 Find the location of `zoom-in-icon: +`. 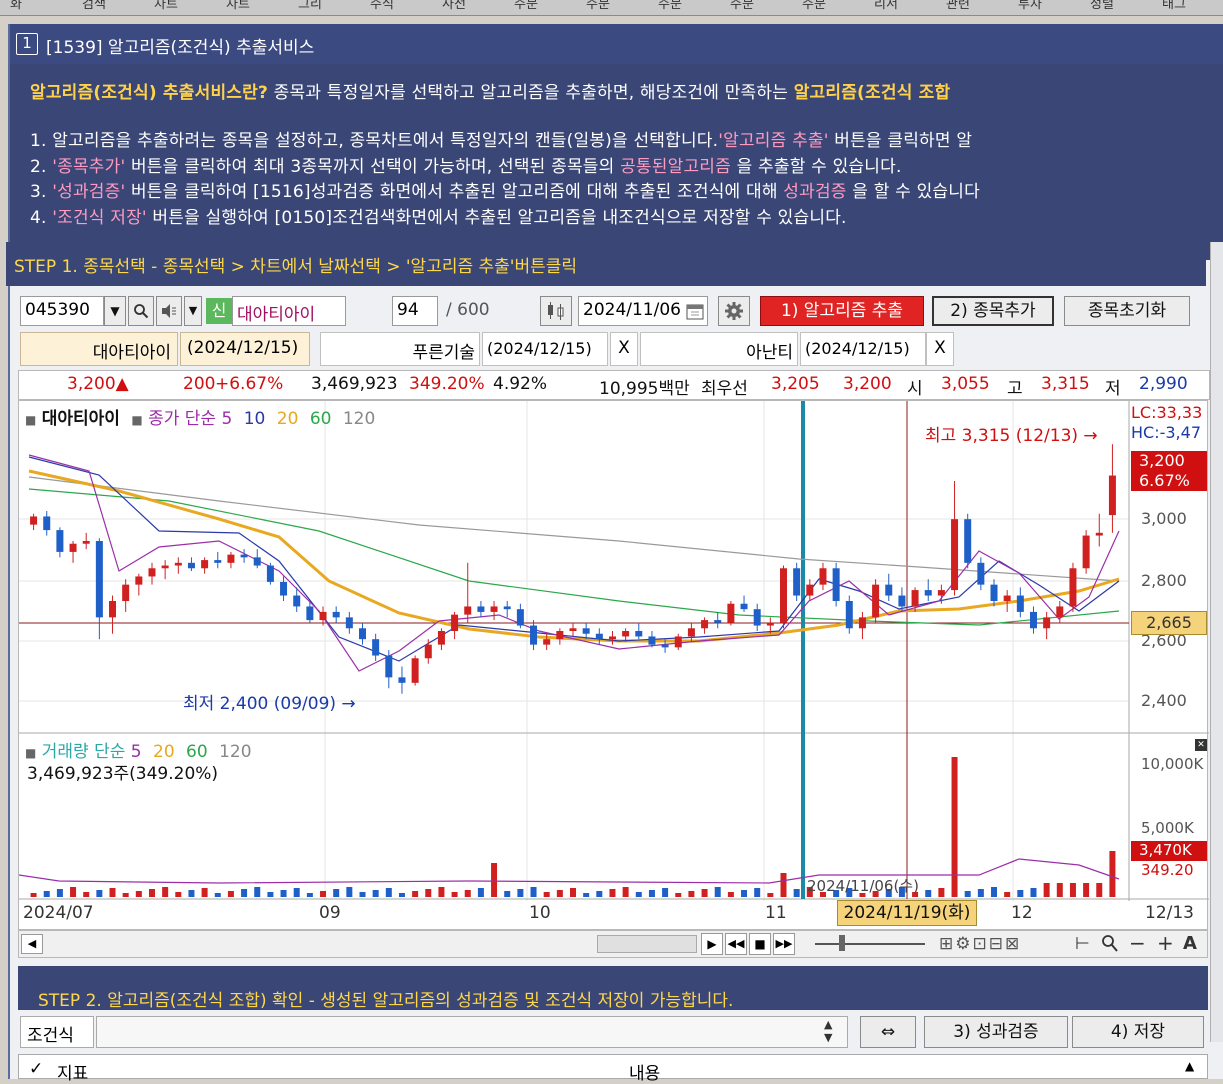

zoom-in-icon: + is located at coordinates (1165, 943).